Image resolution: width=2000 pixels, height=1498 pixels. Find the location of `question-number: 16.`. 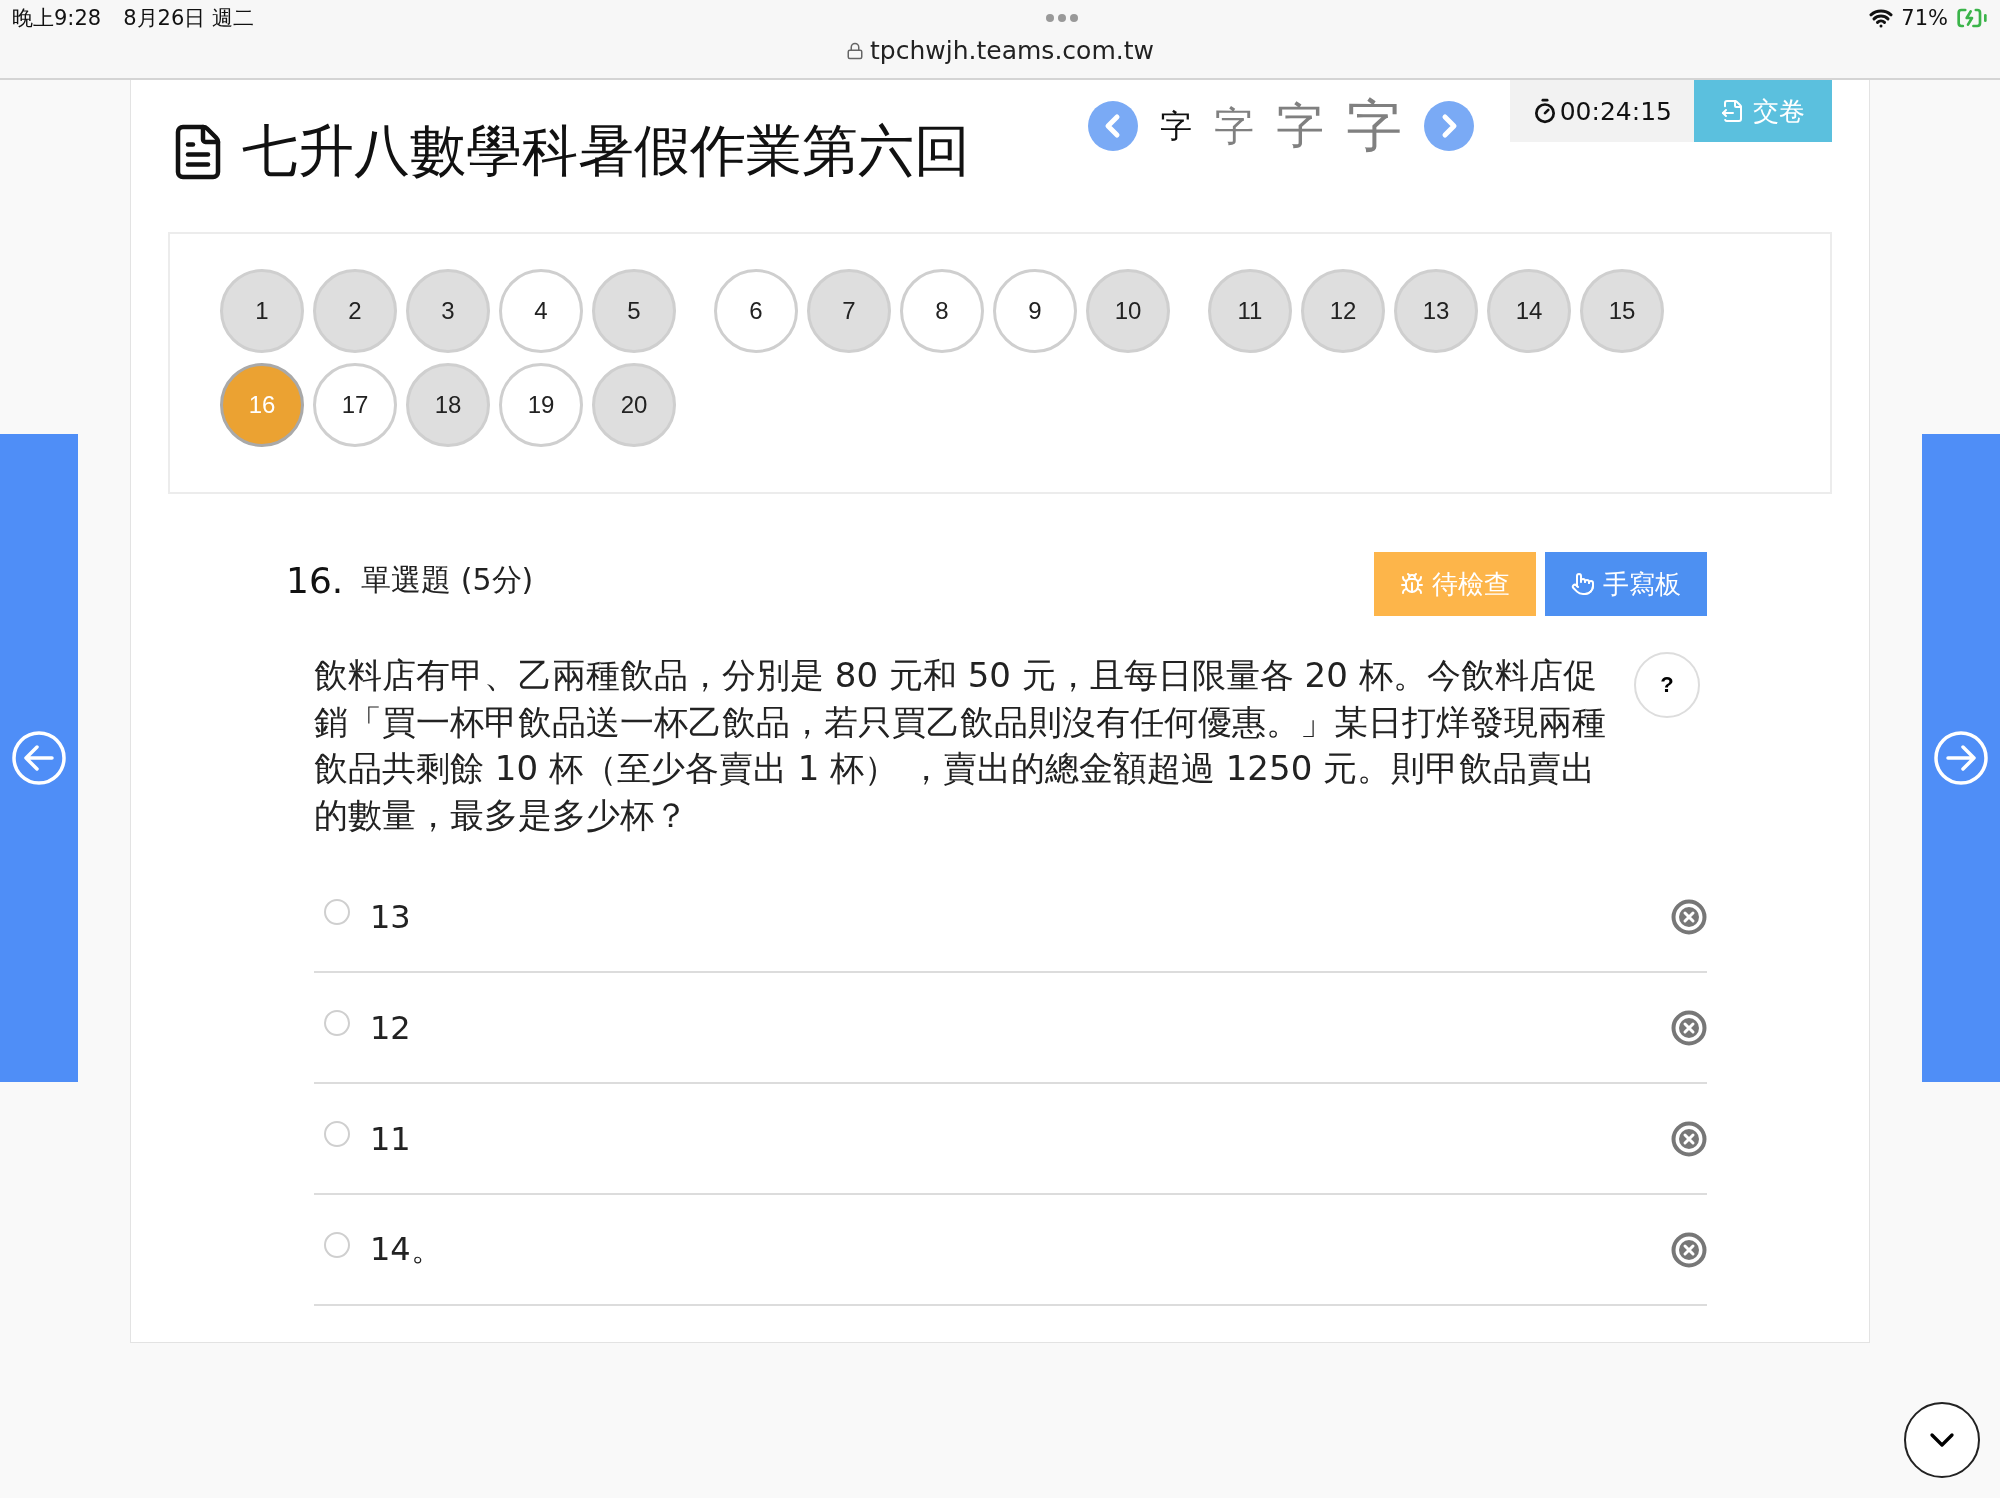

question-number: 16. is located at coordinates (315, 580).